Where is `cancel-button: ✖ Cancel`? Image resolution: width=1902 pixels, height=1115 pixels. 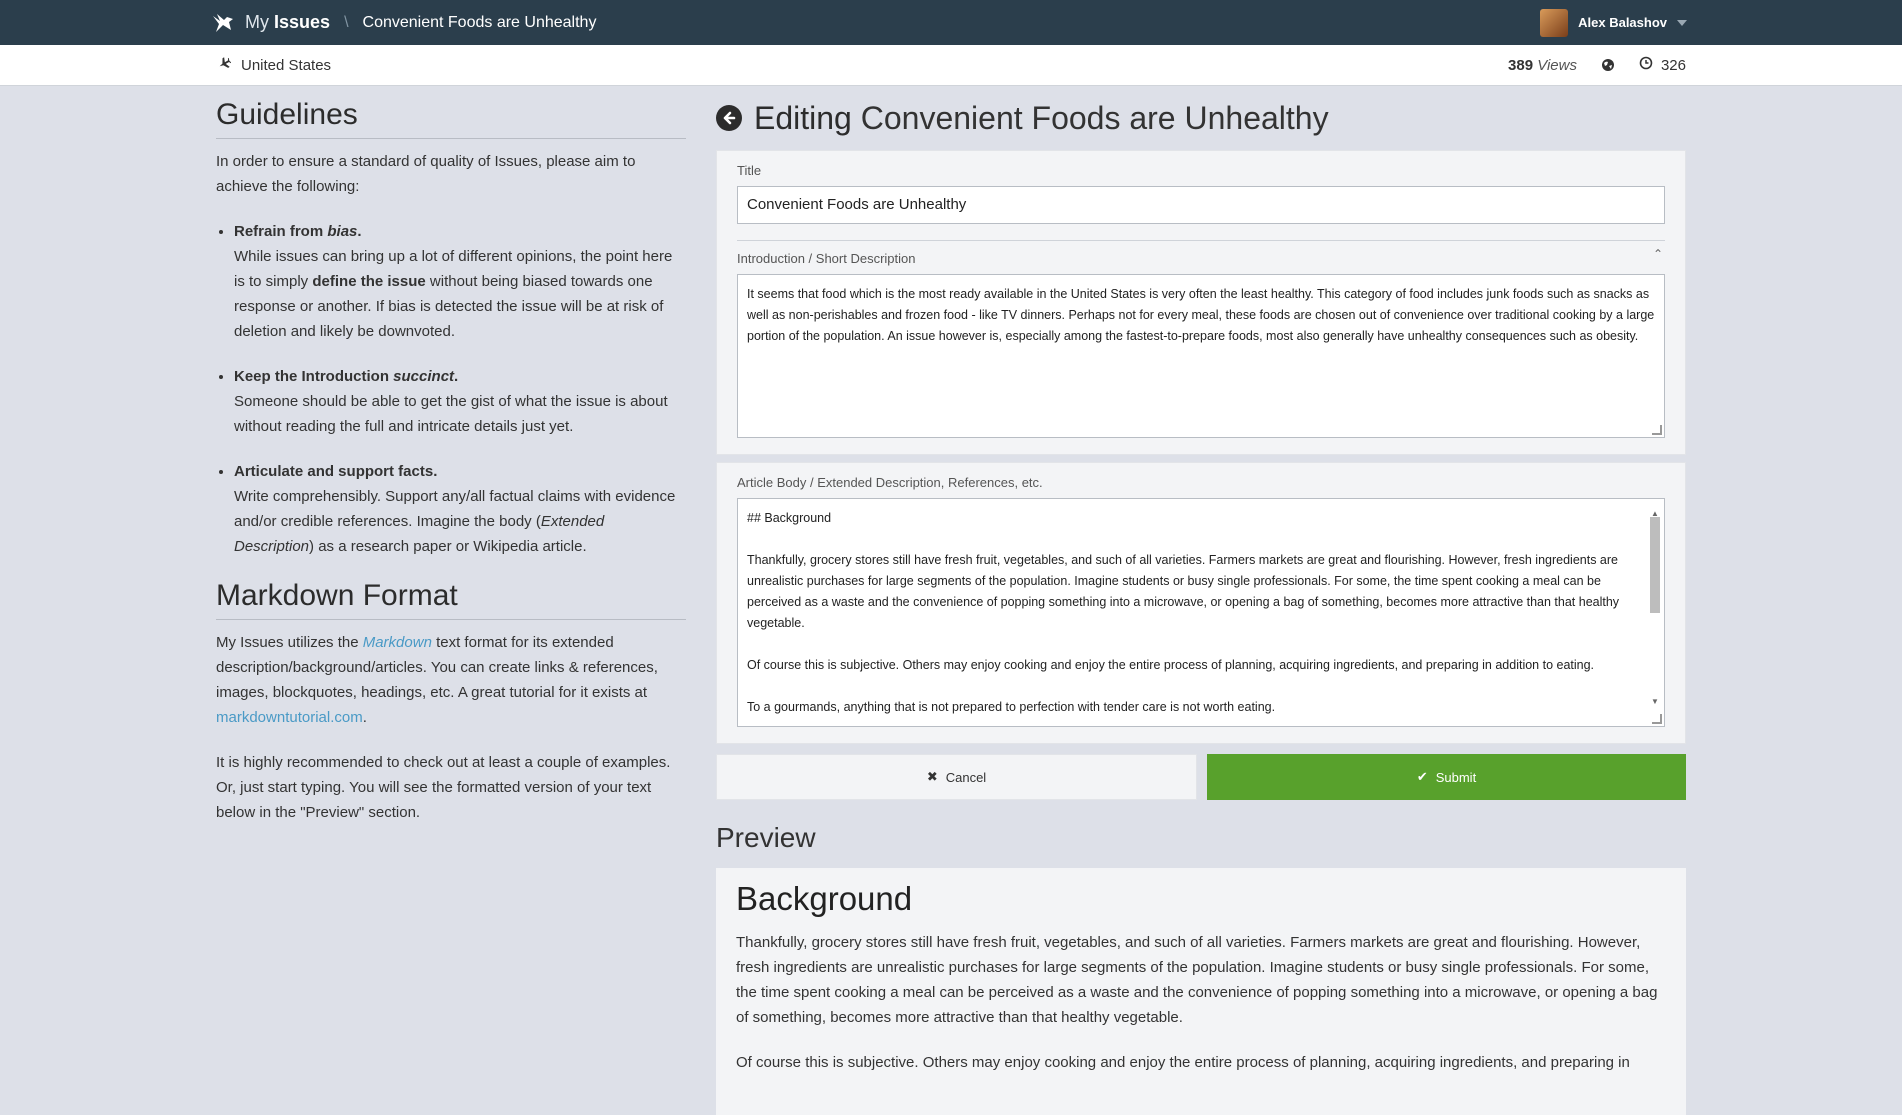 cancel-button: ✖ Cancel is located at coordinates (956, 777).